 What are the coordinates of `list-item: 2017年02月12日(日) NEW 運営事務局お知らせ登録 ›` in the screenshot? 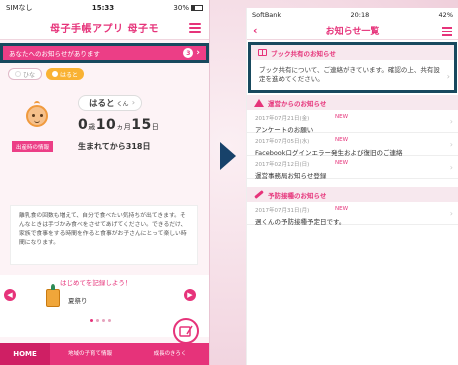 It's located at (352, 168).